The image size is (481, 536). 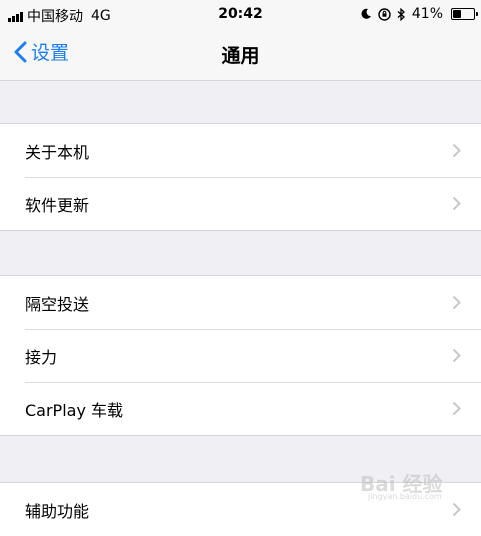 What do you see at coordinates (405, 496) in the screenshot?
I see `watermark-url: jingyan.baidu.com` at bounding box center [405, 496].